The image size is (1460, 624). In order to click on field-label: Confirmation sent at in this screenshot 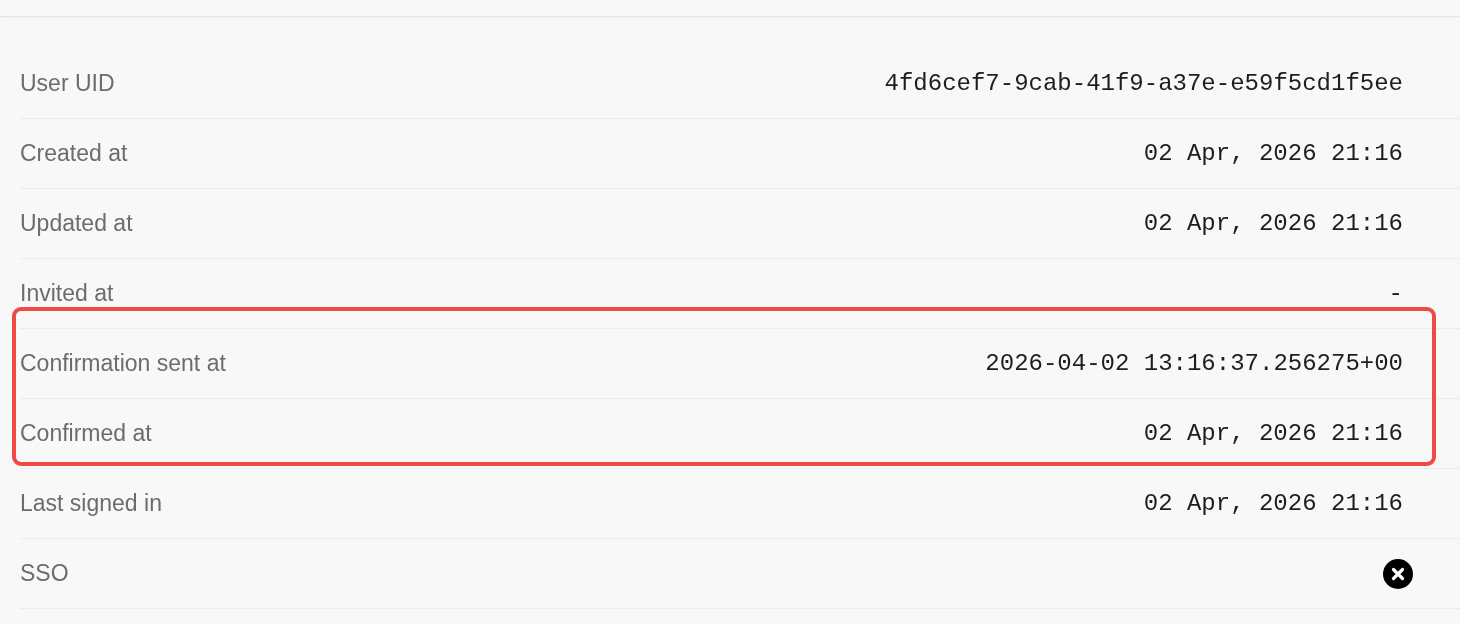, I will do `click(123, 364)`.